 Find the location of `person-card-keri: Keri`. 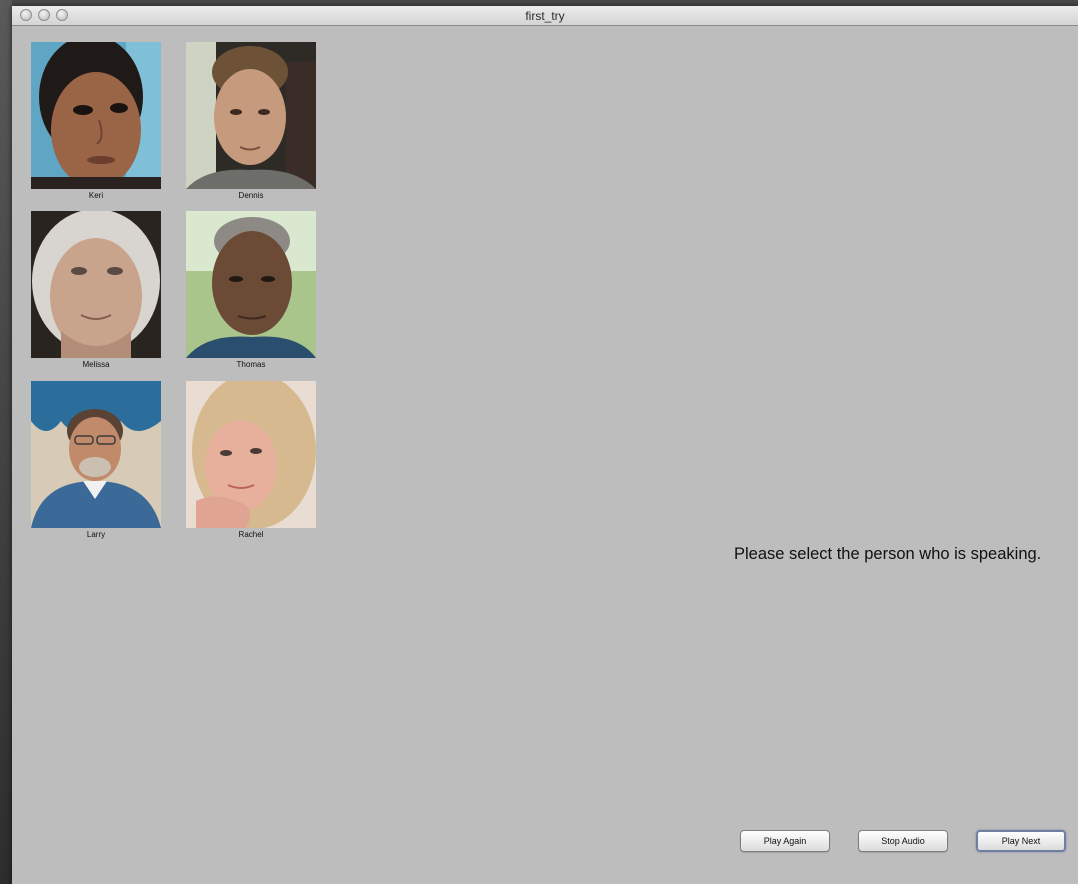

person-card-keri: Keri is located at coordinates (96, 121).